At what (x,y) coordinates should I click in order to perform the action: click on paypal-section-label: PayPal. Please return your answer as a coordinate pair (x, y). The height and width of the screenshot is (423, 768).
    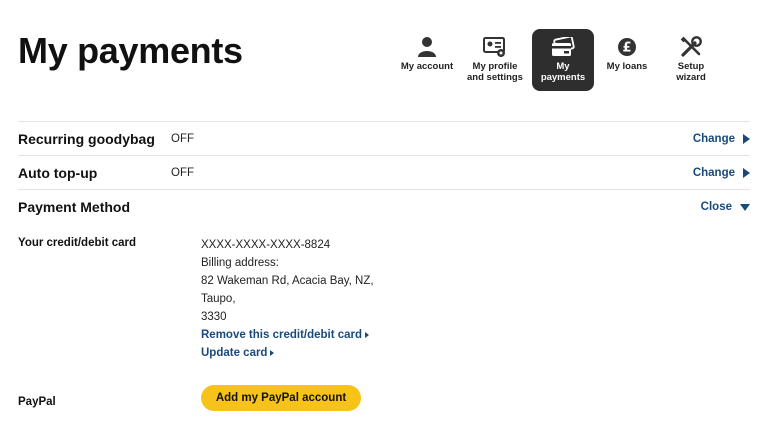
    Looking at the image, I should click on (37, 402).